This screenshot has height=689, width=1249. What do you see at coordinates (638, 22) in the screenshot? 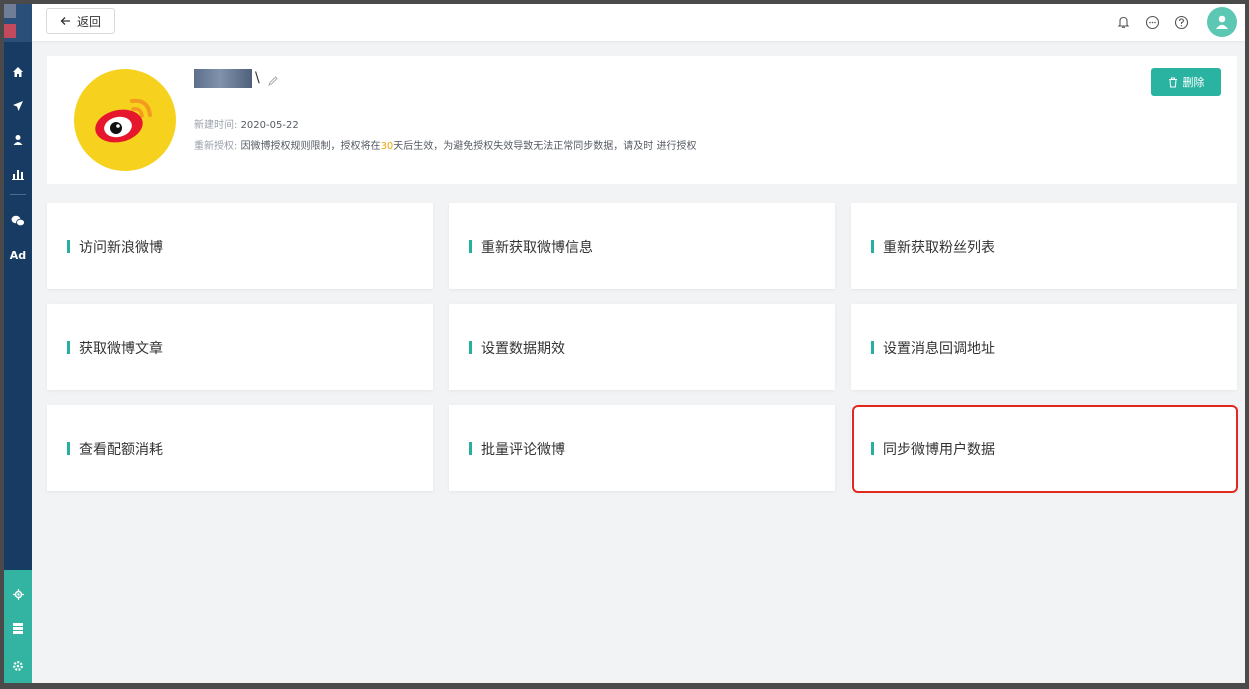
I see `top-bar: 返回` at bounding box center [638, 22].